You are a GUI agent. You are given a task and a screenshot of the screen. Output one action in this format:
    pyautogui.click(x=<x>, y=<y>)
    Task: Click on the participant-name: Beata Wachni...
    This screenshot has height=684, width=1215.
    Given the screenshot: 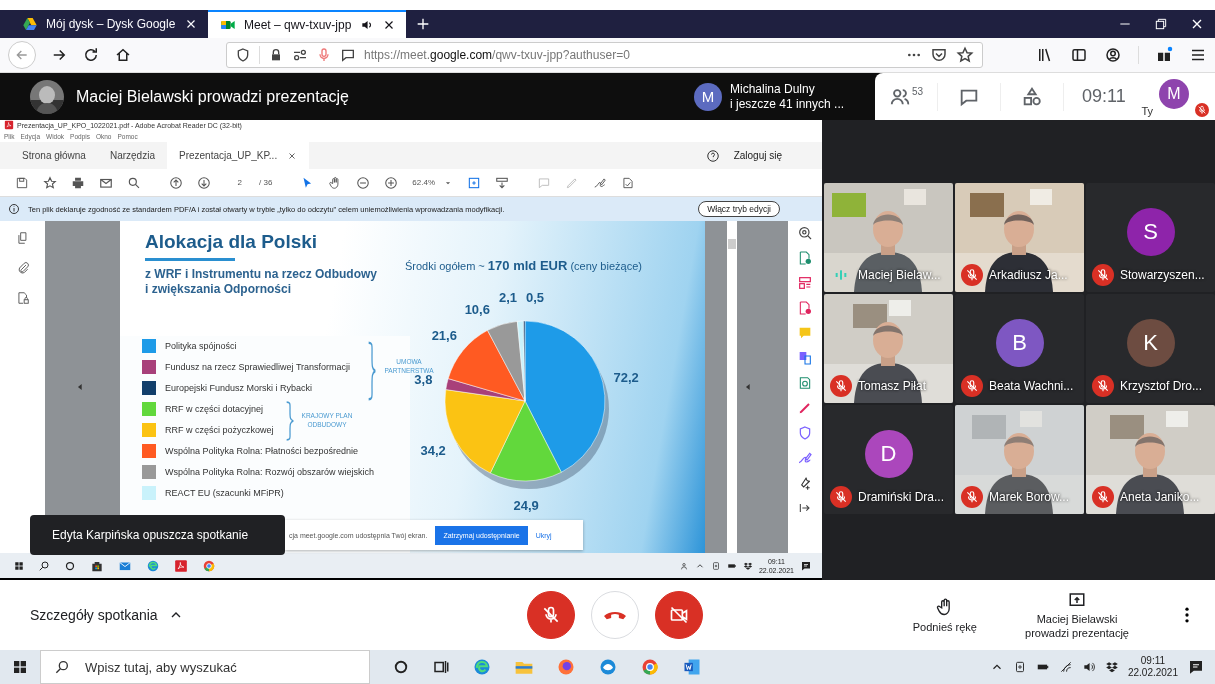 What is the action you would take?
    pyautogui.click(x=1031, y=386)
    